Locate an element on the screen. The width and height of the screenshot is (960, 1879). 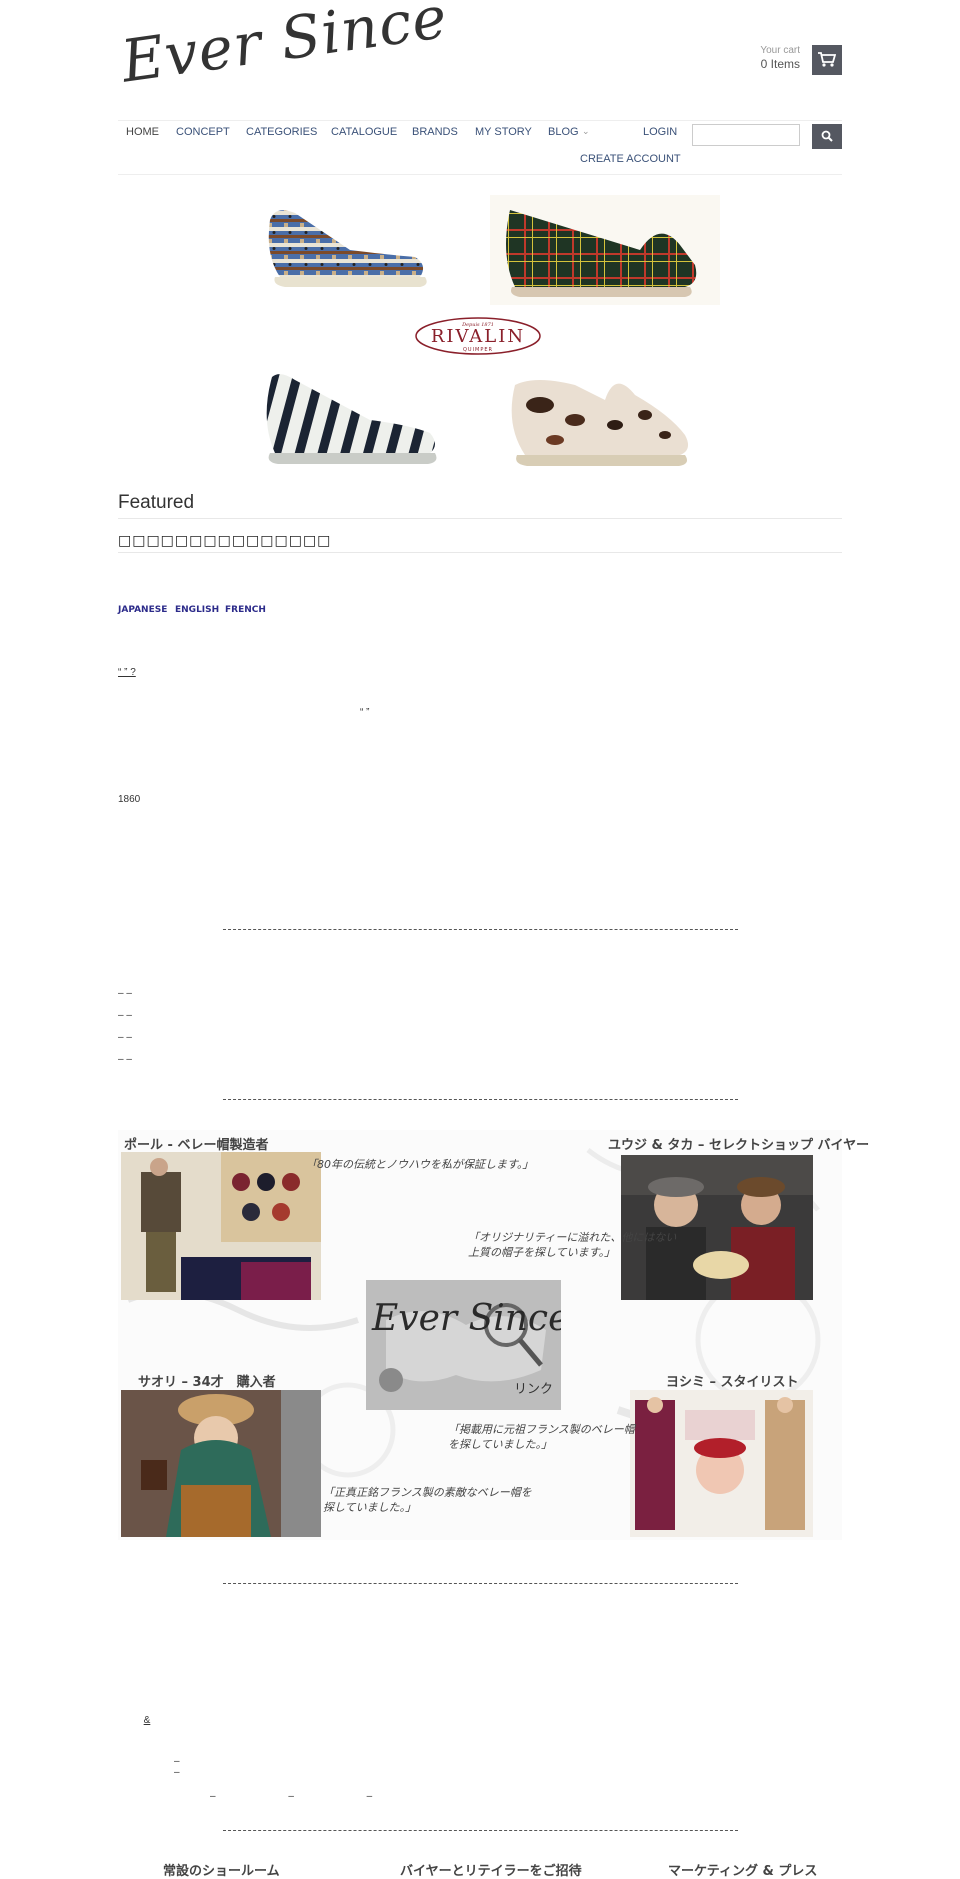
store-logo: Ever Since is located at coordinates (284, 55).